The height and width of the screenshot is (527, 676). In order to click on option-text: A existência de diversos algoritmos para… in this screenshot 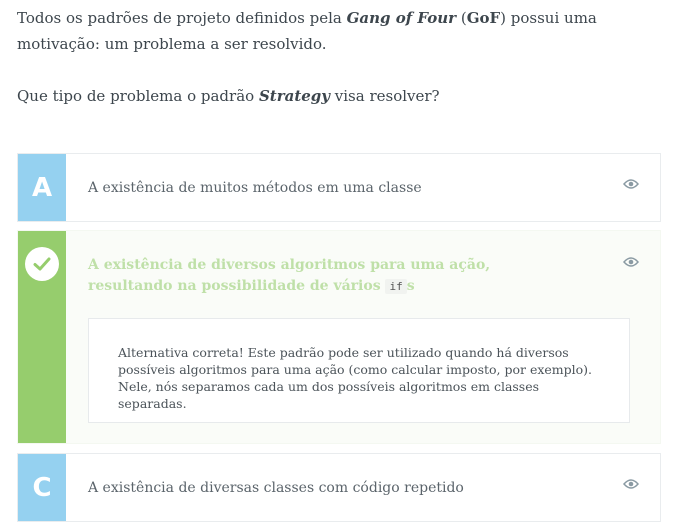, I will do `click(323, 276)`.